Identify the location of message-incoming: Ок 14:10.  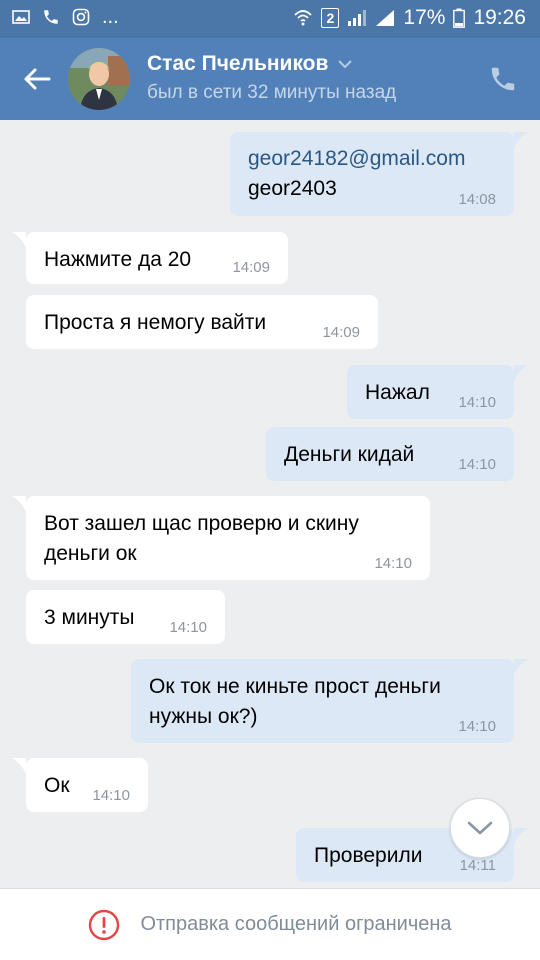
(87, 785).